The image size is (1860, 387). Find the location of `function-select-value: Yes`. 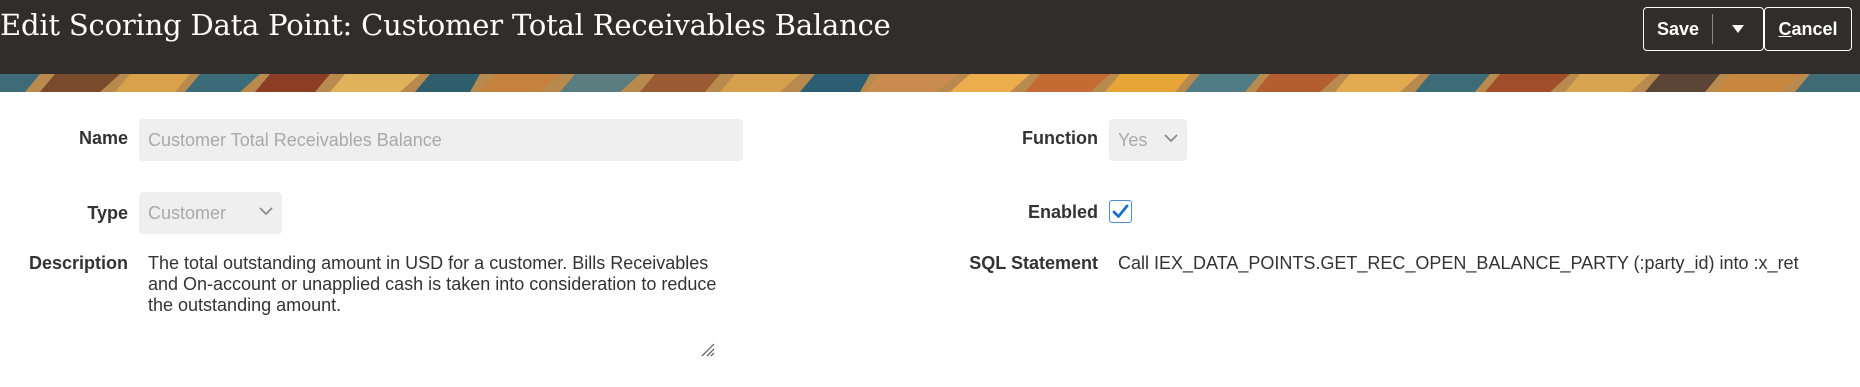

function-select-value: Yes is located at coordinates (1133, 140).